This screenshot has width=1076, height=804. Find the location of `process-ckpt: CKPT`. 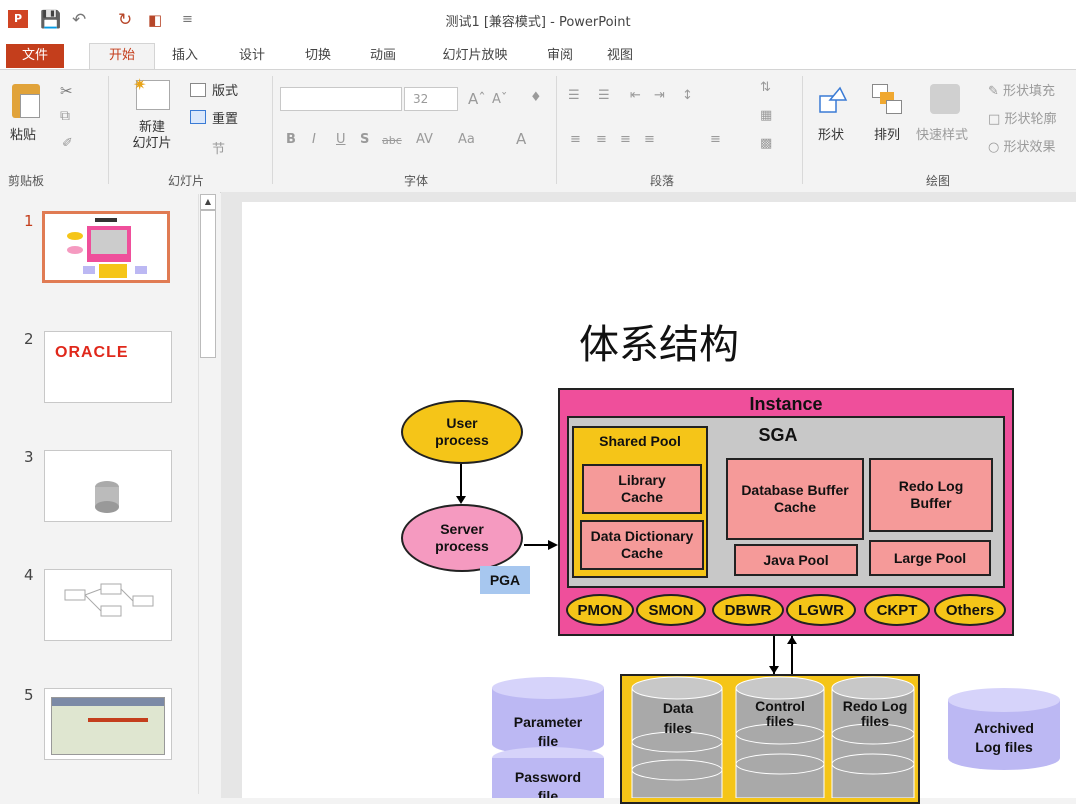

process-ckpt: CKPT is located at coordinates (897, 610).